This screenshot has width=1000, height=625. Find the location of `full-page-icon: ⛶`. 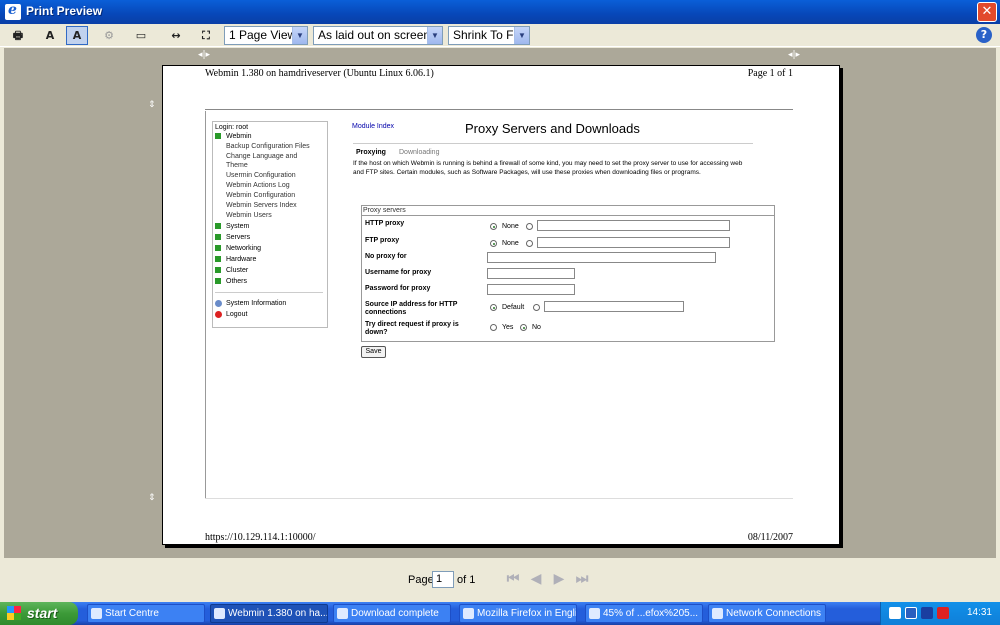

full-page-icon: ⛶ is located at coordinates (206, 35).